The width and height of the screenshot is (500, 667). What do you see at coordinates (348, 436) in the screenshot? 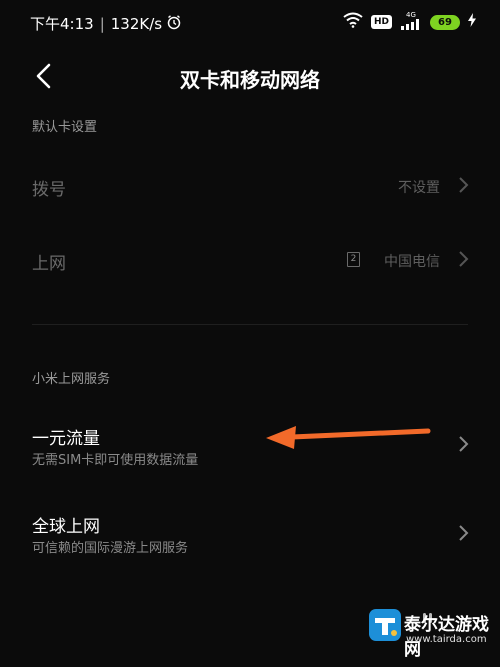
I see `annotation-arrow-icon` at bounding box center [348, 436].